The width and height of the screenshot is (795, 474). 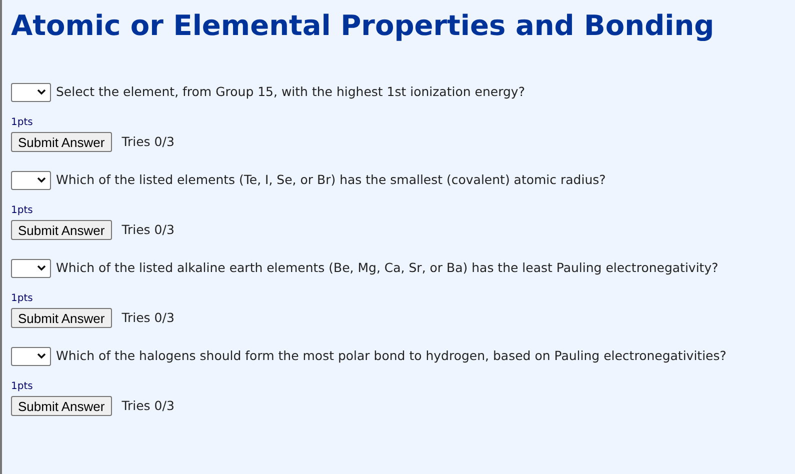 I want to click on question-text: Which of the listed elements (Te, I, Se, or Br) has the smallest (covalent) atomic radius?, so click(x=331, y=179).